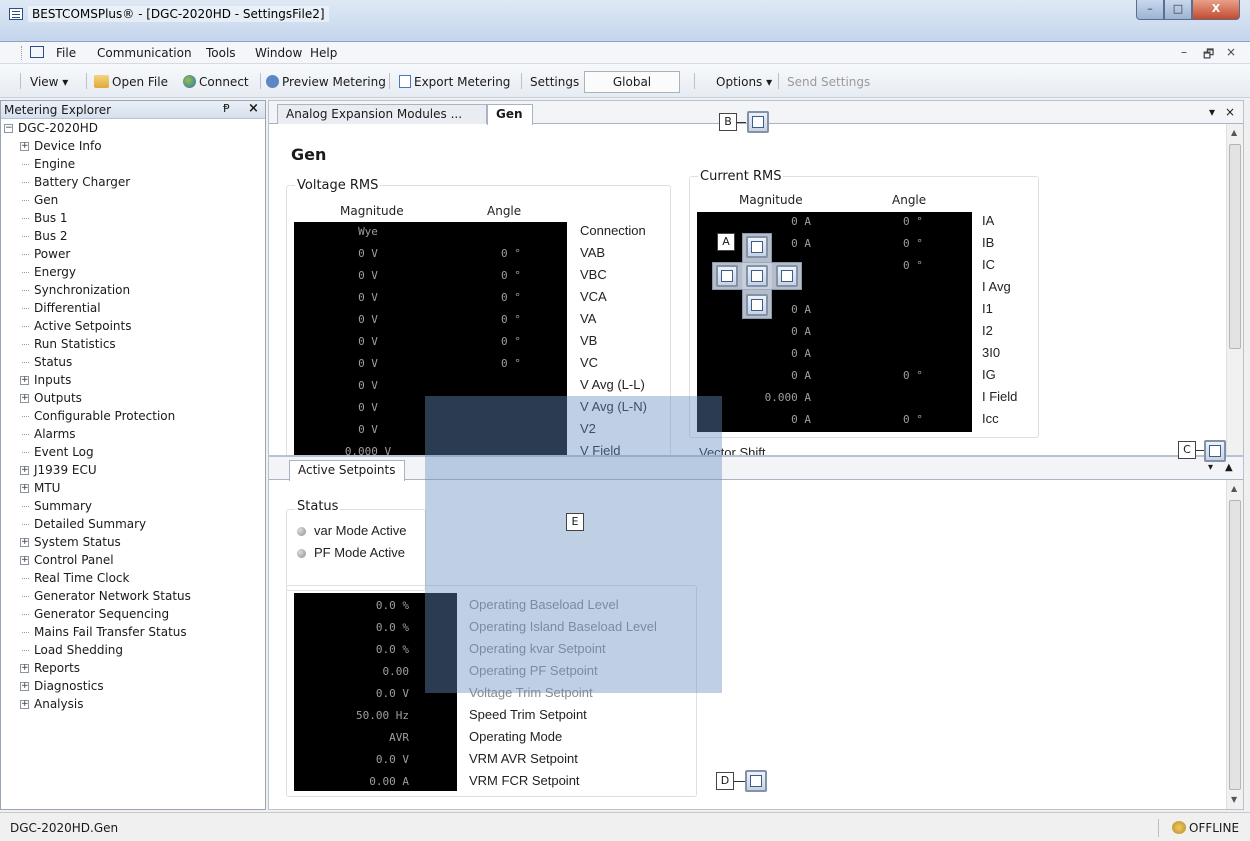  What do you see at coordinates (37, 52) in the screenshot?
I see `app-menu-icon` at bounding box center [37, 52].